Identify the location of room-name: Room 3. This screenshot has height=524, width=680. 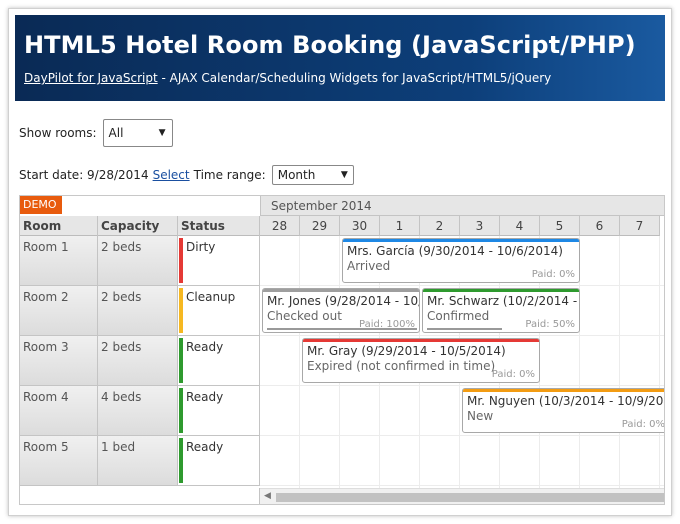
(59, 360).